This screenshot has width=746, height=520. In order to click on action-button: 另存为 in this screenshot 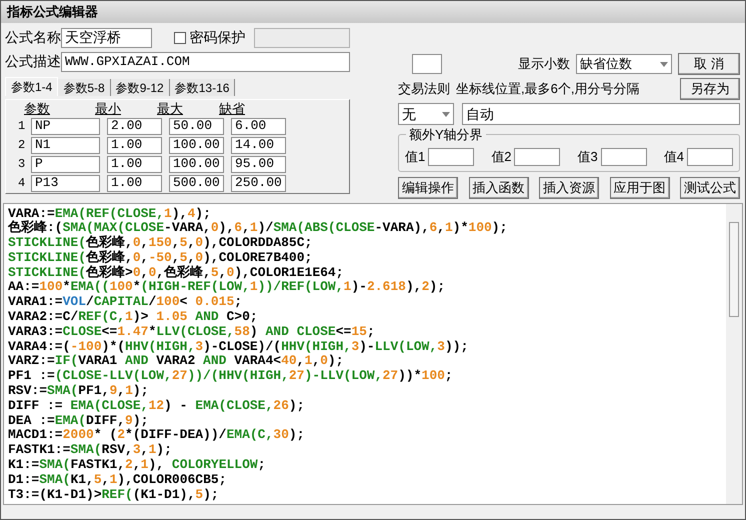, I will do `click(710, 89)`.